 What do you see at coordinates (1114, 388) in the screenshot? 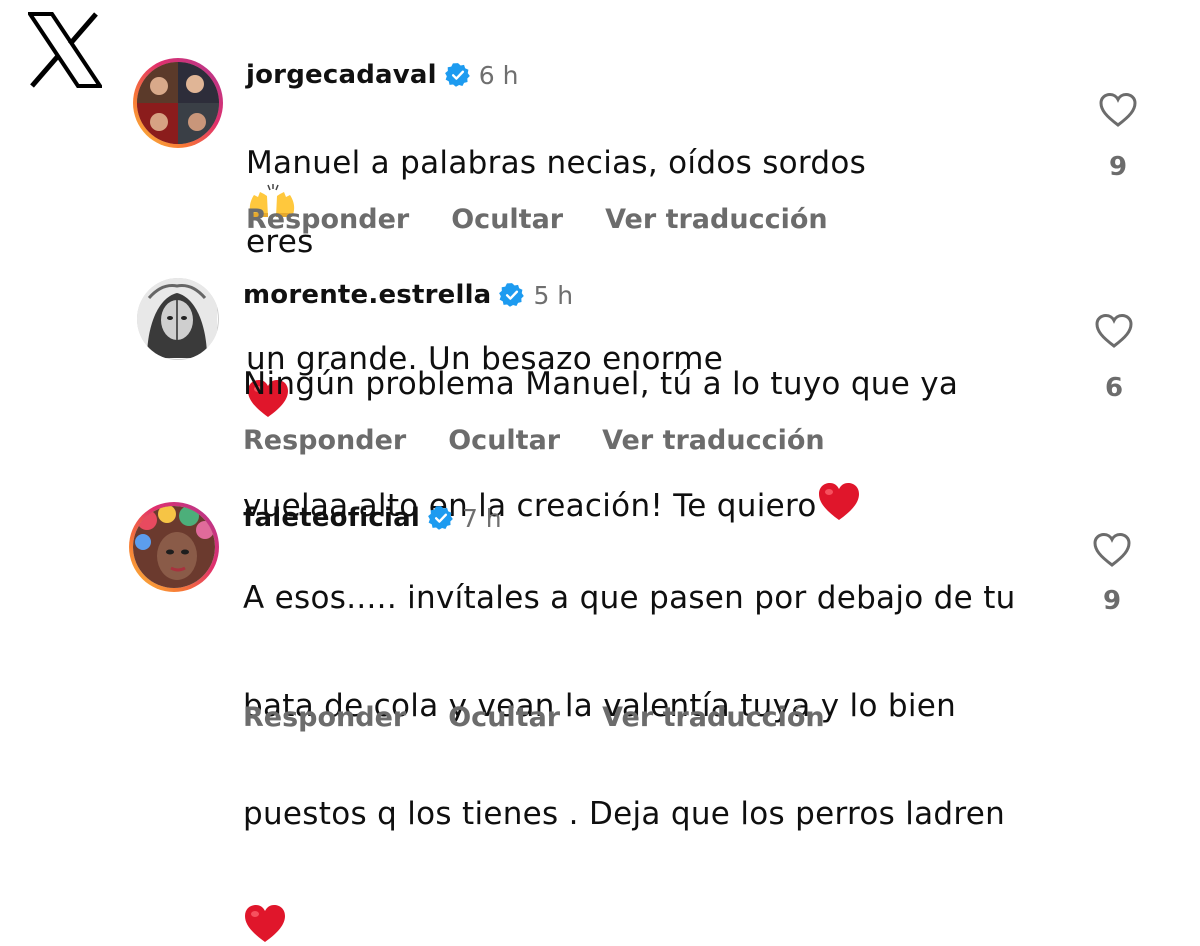
I see `like-count: 6` at bounding box center [1114, 388].